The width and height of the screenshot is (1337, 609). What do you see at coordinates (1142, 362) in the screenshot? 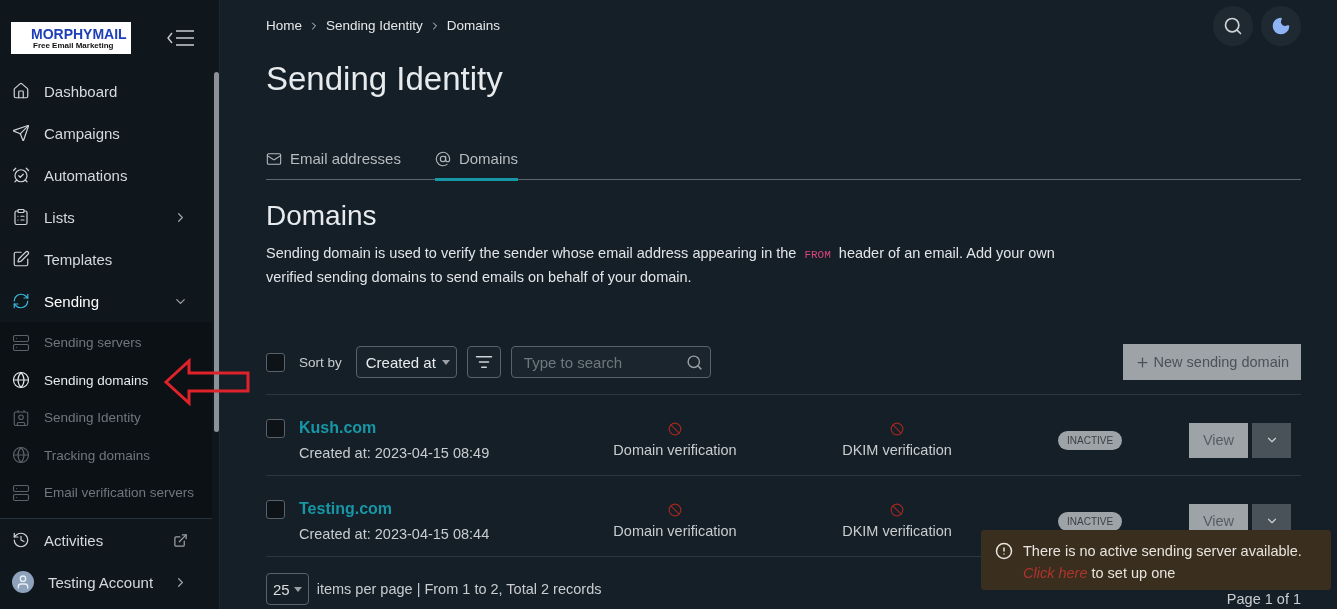
I see `plus-icon` at bounding box center [1142, 362].